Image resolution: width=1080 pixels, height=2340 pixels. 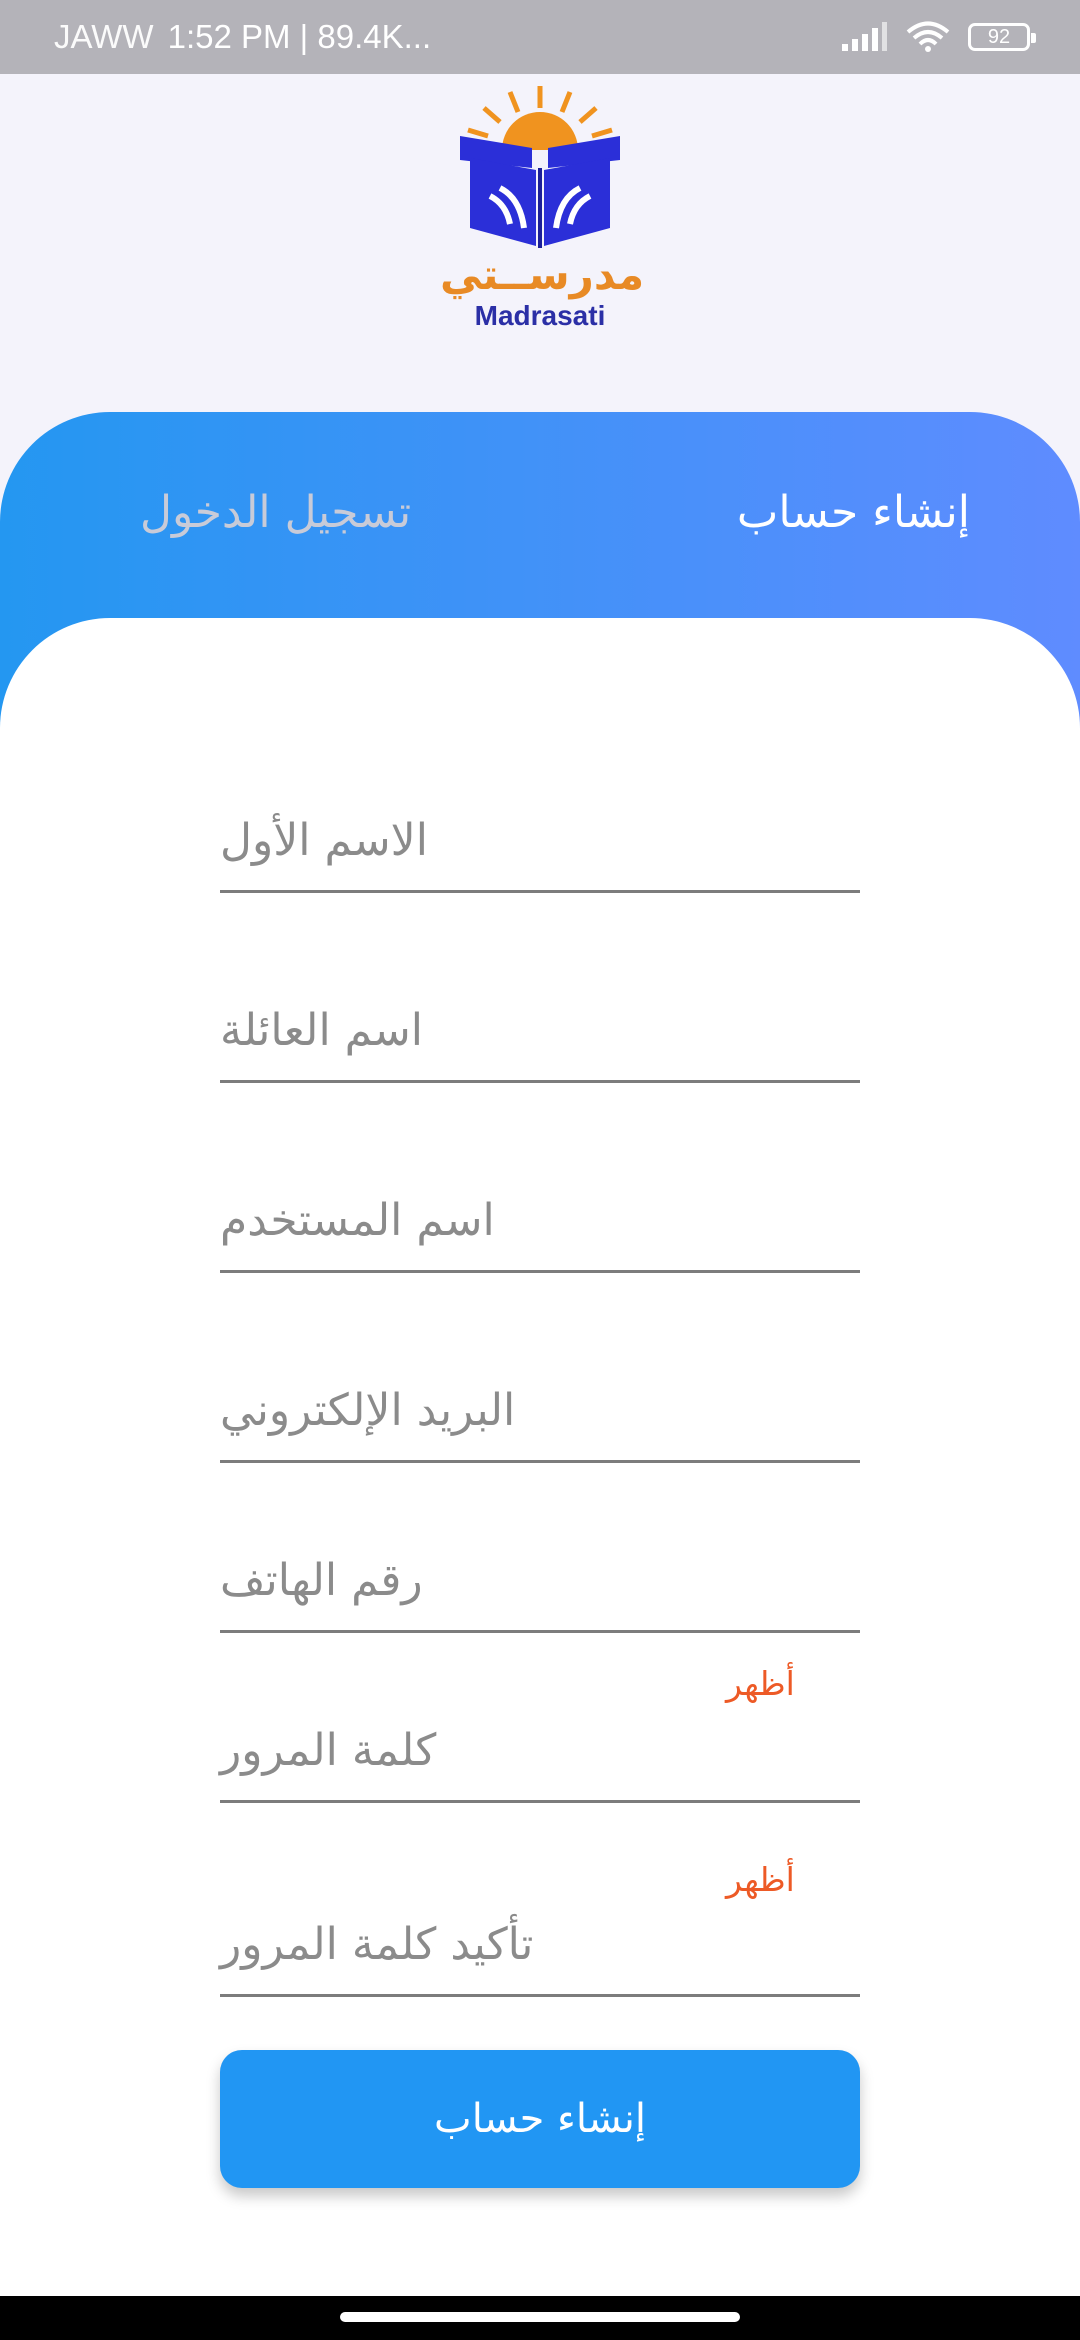 What do you see at coordinates (853, 512) in the screenshot?
I see `tab-signup: إنشاء حساب` at bounding box center [853, 512].